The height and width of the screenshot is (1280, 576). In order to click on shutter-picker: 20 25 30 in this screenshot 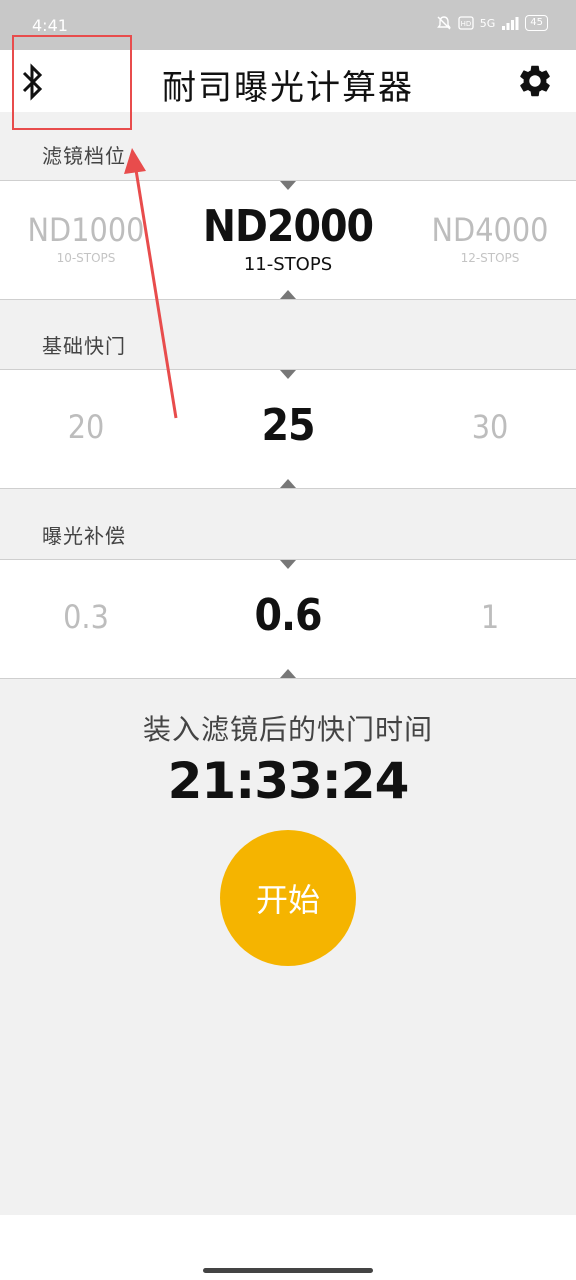, I will do `click(288, 429)`.